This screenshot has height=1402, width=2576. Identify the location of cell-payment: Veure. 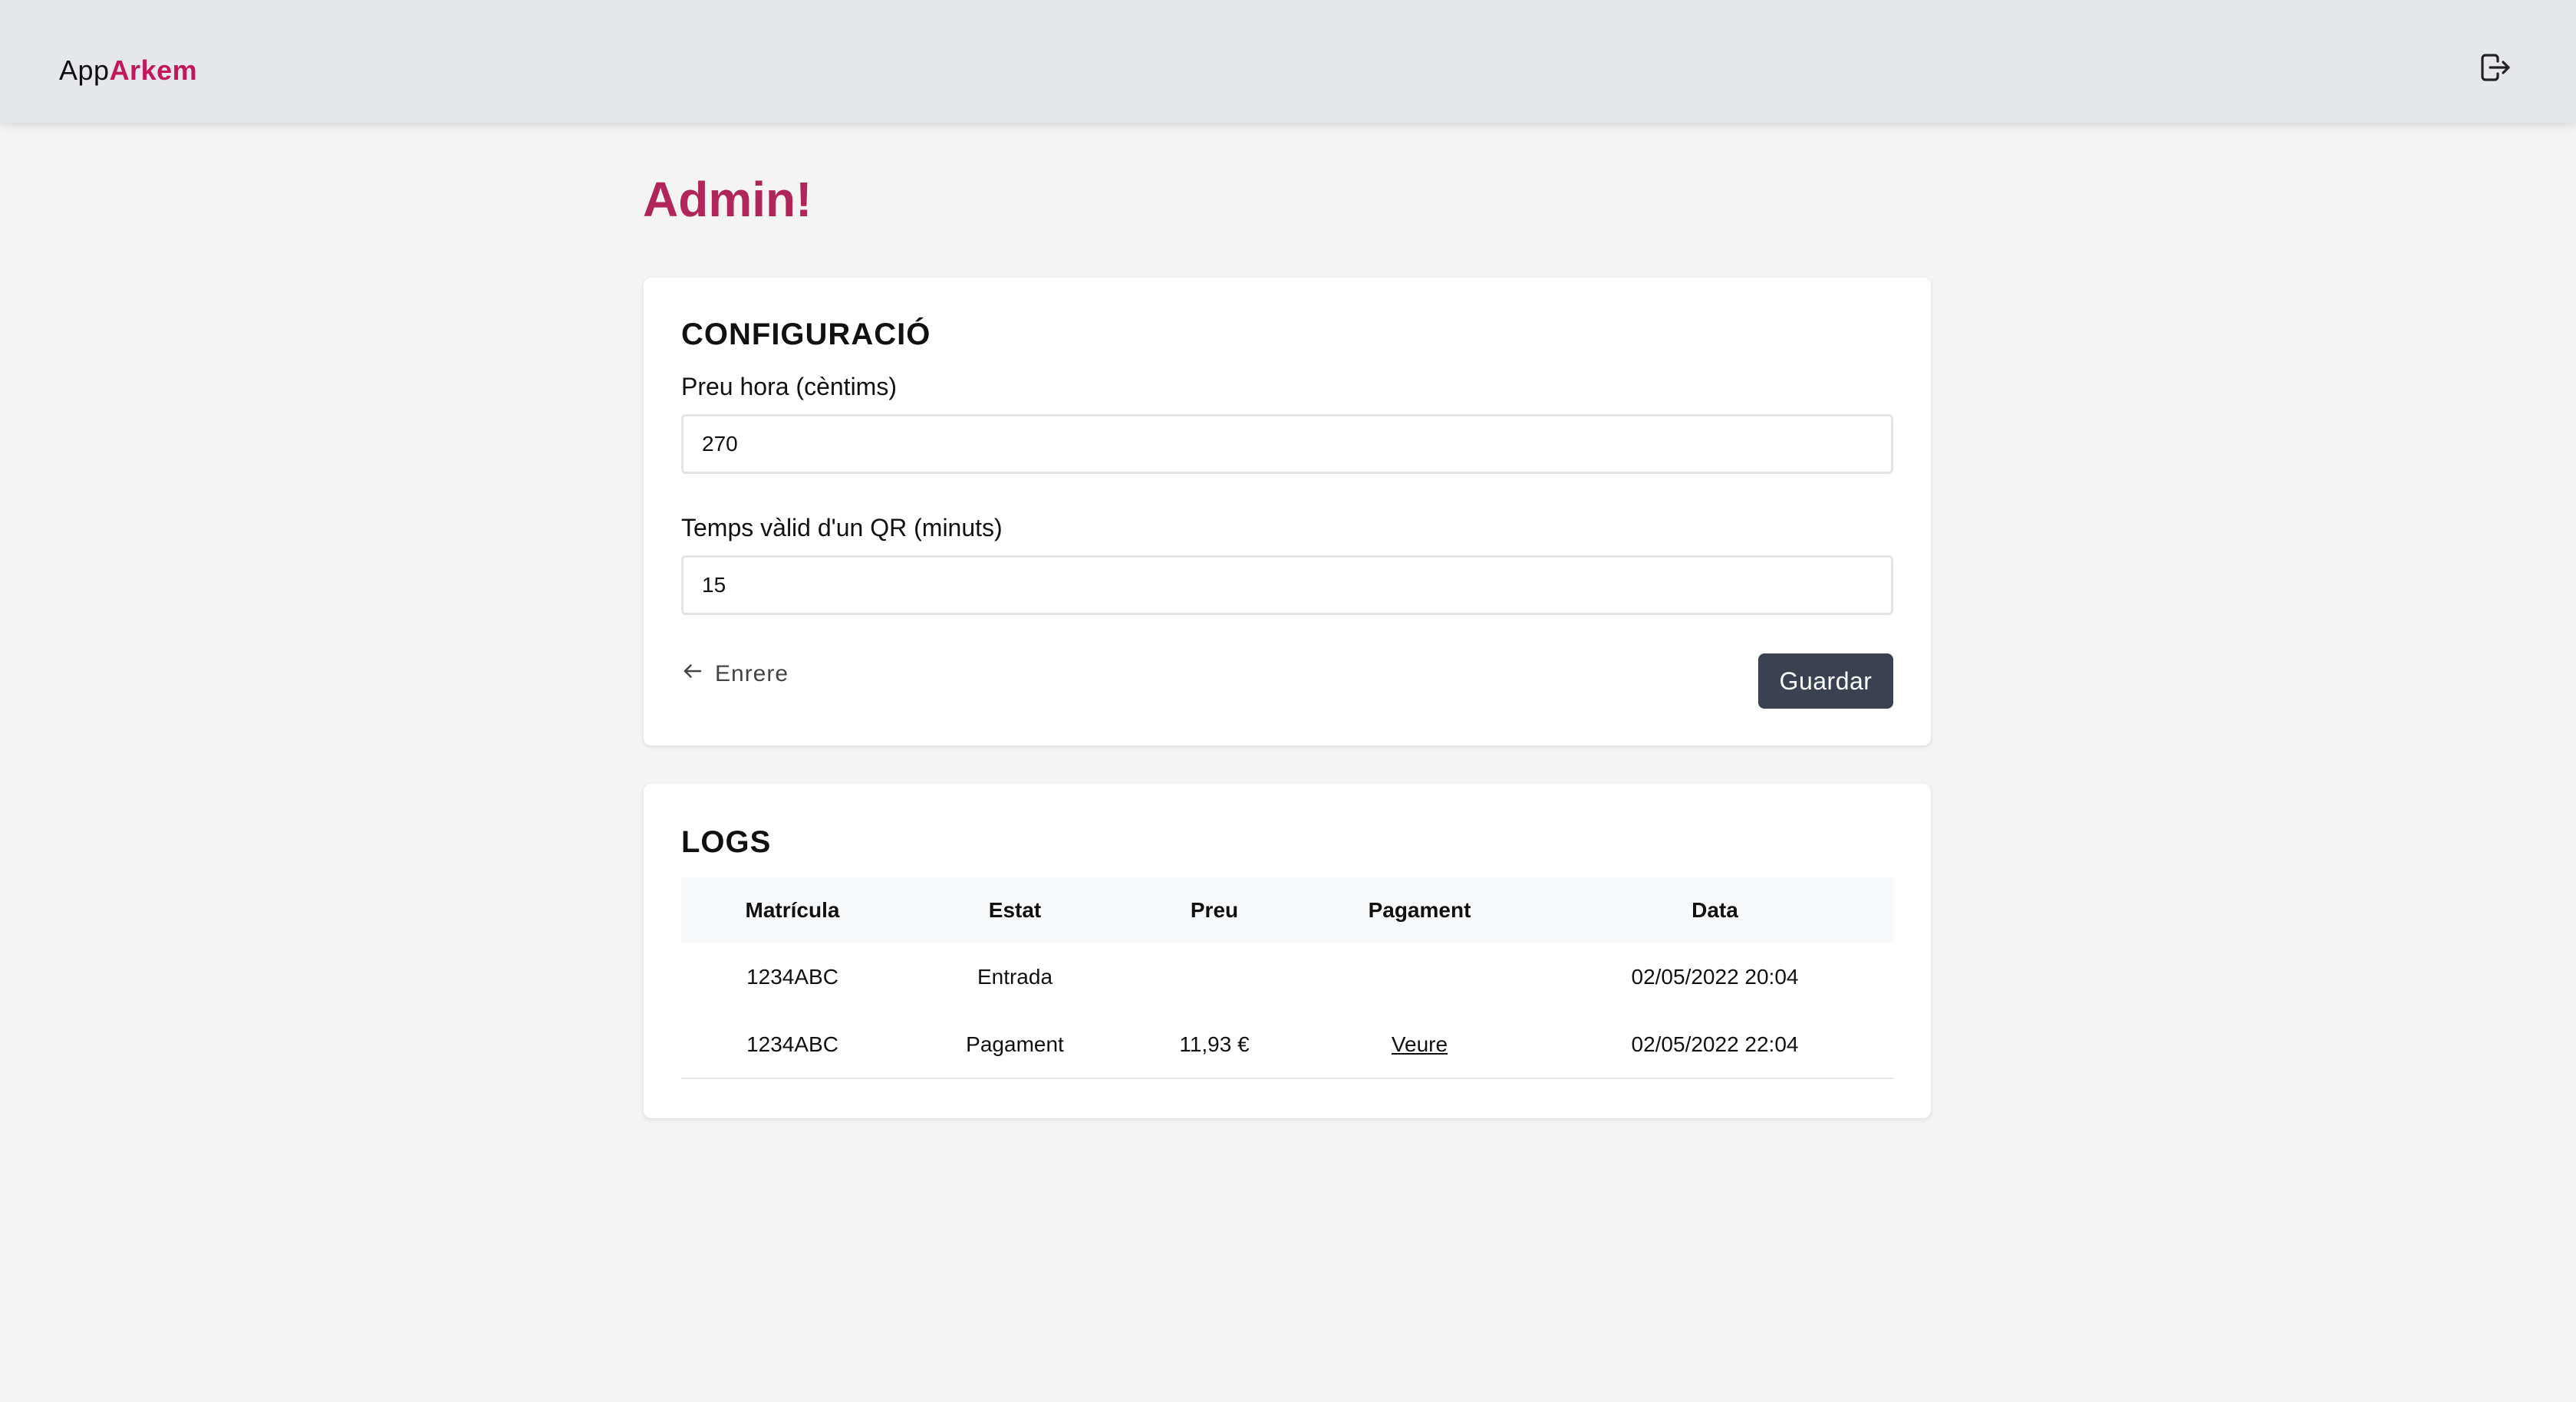
(1420, 1045).